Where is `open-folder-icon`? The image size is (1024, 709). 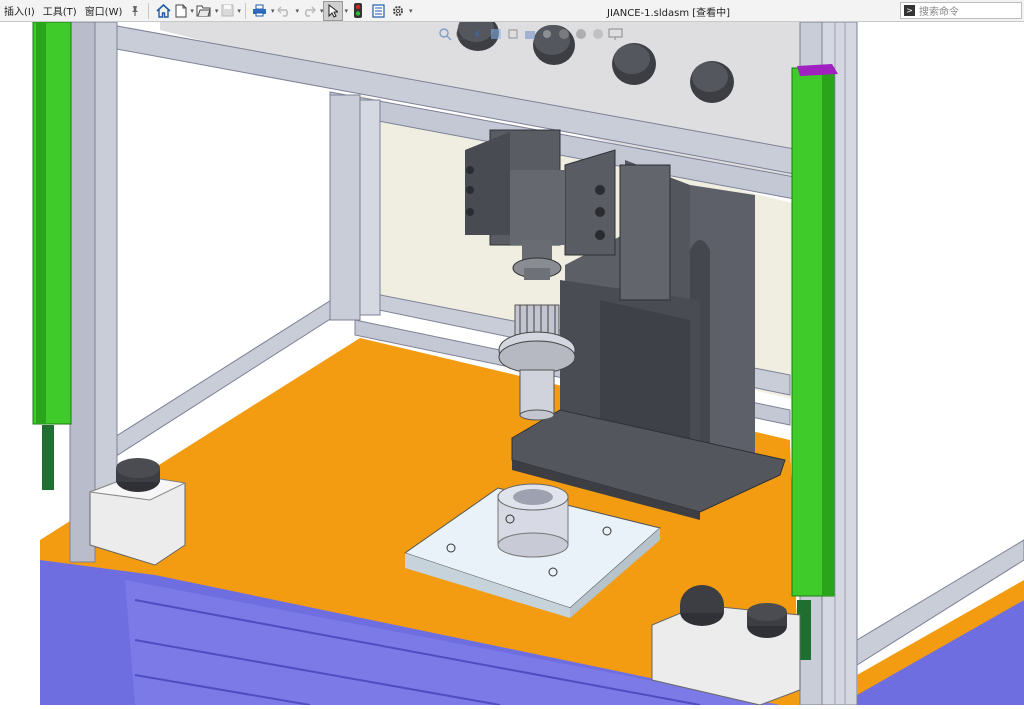 open-folder-icon is located at coordinates (204, 11).